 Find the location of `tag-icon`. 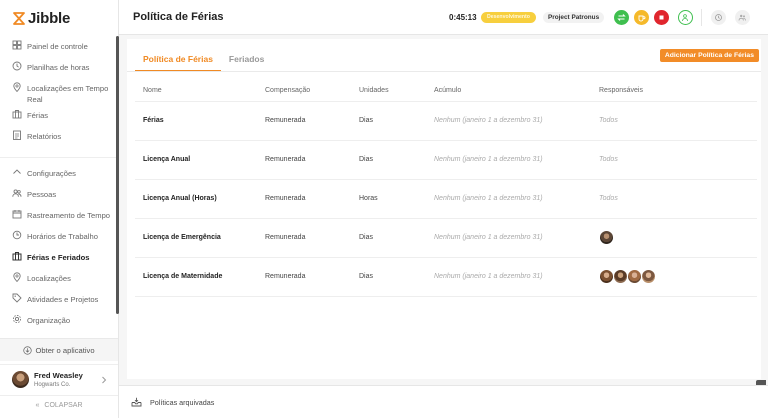

tag-icon is located at coordinates (17, 298).